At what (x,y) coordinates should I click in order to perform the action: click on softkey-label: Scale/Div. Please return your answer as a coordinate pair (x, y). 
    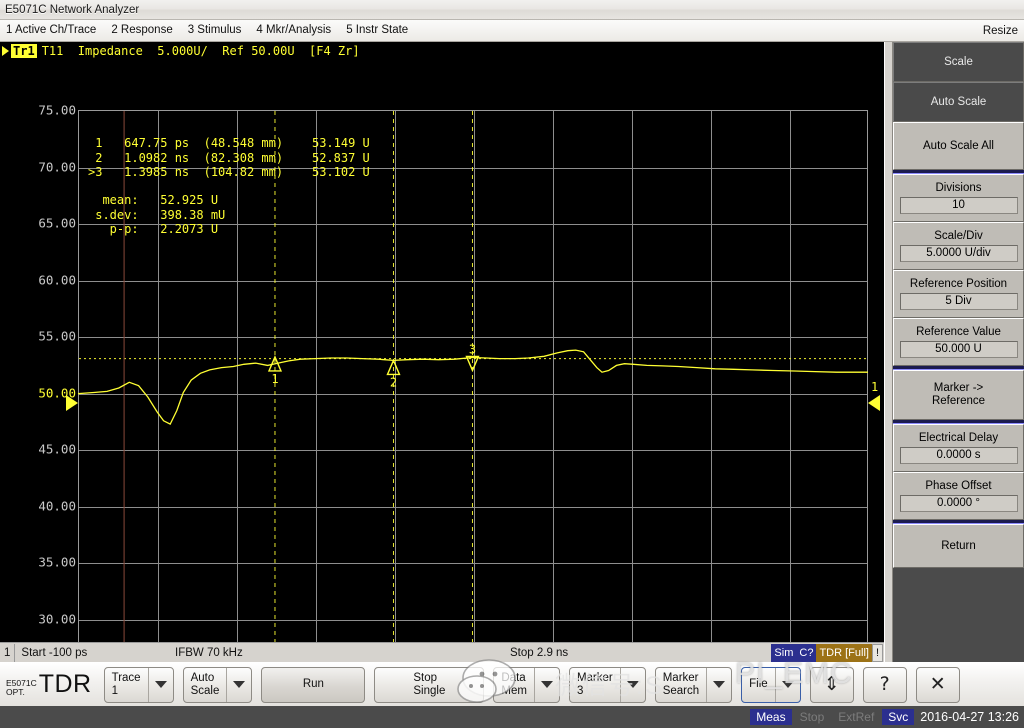
    Looking at the image, I should click on (958, 236).